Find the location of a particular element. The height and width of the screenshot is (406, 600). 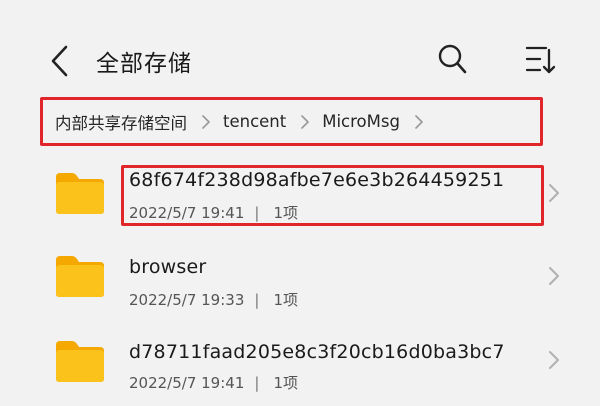

file-meta: 2022/5/7 19:33 | 1项 is located at coordinates (213, 299).